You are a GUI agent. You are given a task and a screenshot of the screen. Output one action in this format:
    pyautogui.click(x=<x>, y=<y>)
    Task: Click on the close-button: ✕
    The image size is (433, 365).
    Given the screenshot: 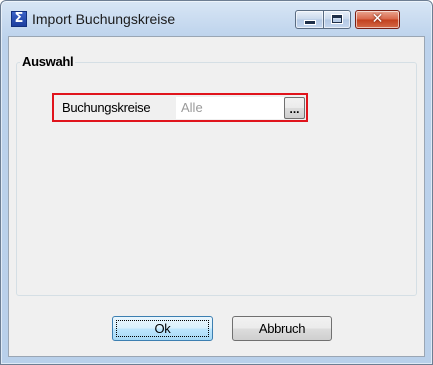 What is the action you would take?
    pyautogui.click(x=377, y=19)
    